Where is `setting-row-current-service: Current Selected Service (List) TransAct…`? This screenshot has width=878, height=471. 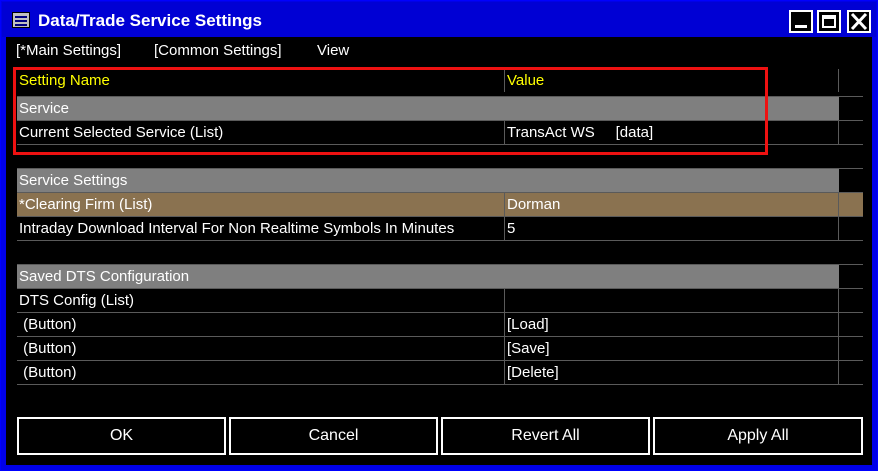
setting-row-current-service: Current Selected Service (List) TransAct… is located at coordinates (440, 132).